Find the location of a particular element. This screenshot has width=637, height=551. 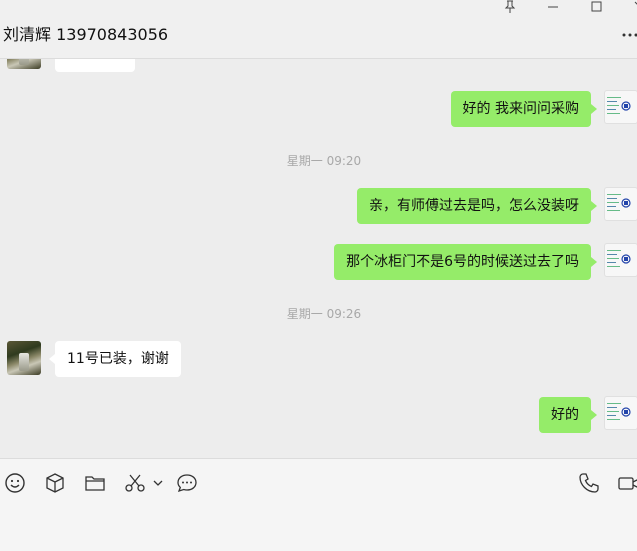

chevron-down-icon is located at coordinates (158, 483).